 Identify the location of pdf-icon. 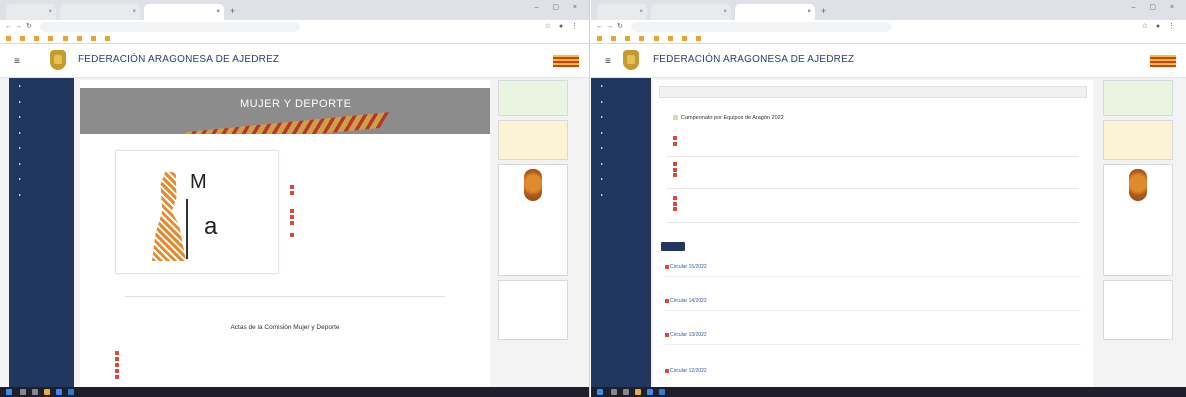
(675, 175).